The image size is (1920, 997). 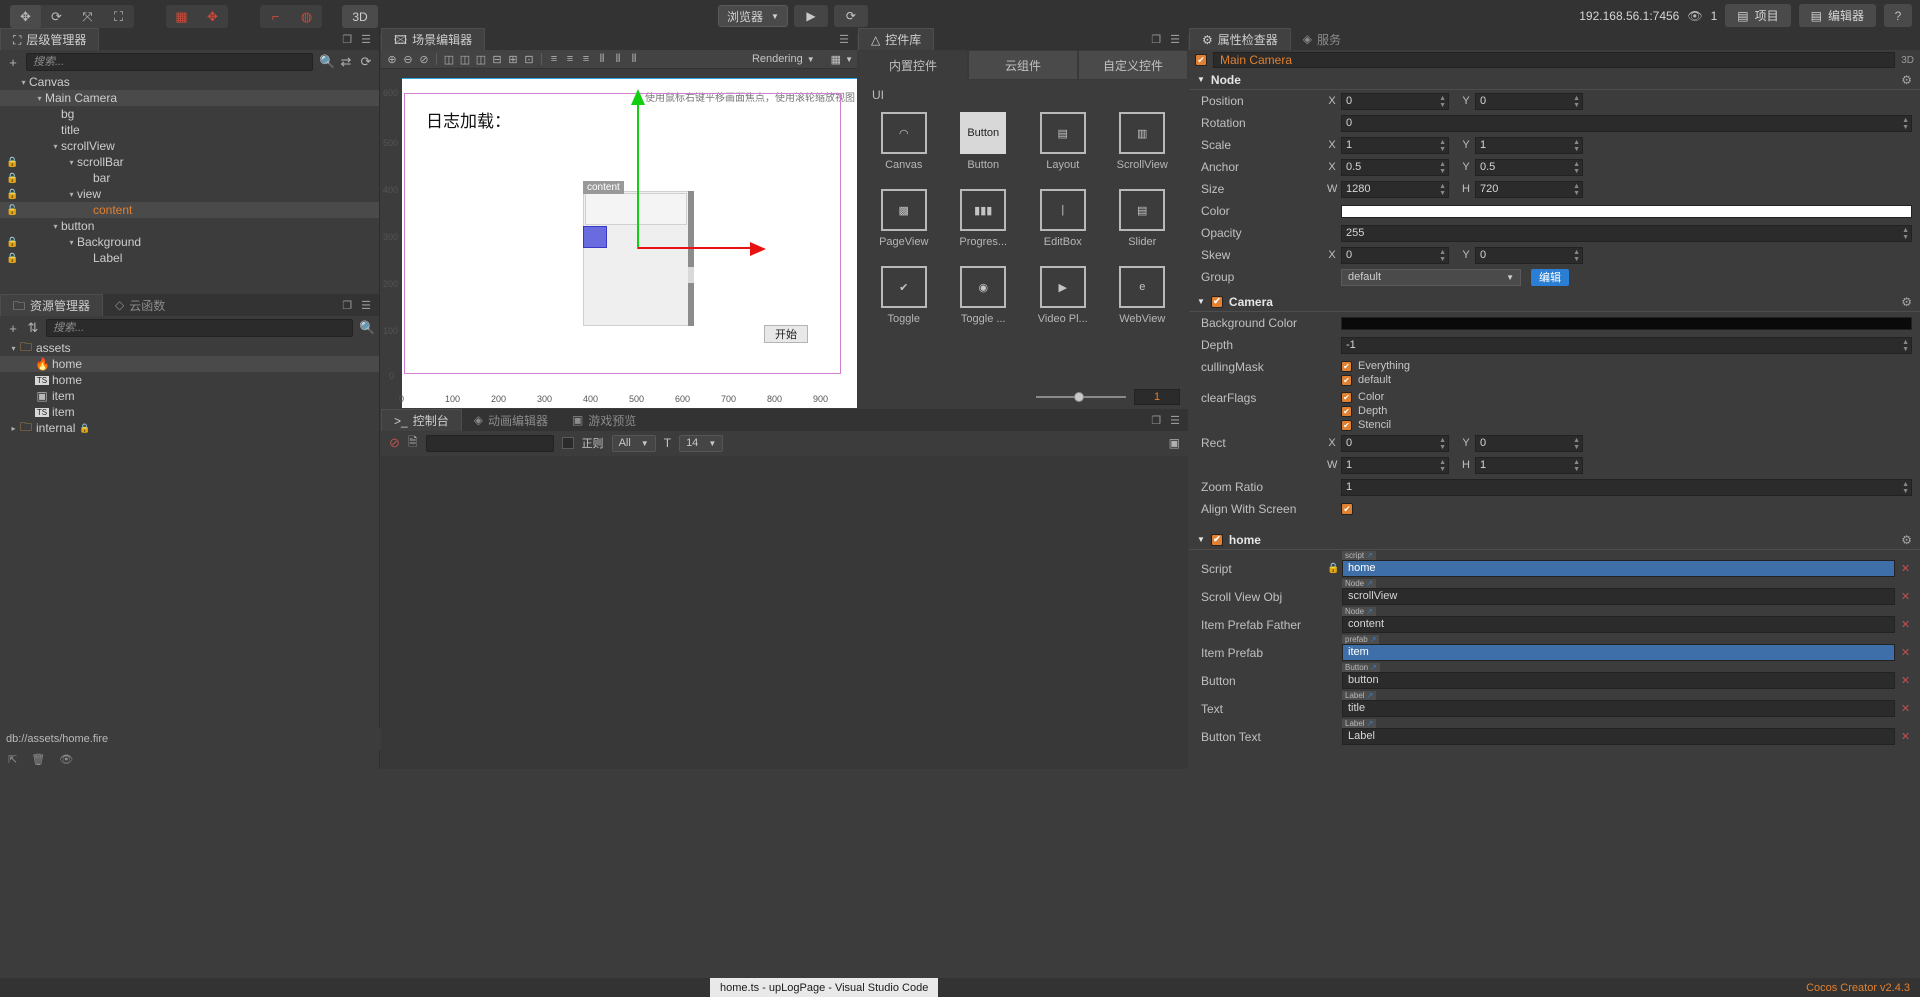 What do you see at coordinates (189, 210) in the screenshot?
I see `hierarchy-node-content: 🔓 content` at bounding box center [189, 210].